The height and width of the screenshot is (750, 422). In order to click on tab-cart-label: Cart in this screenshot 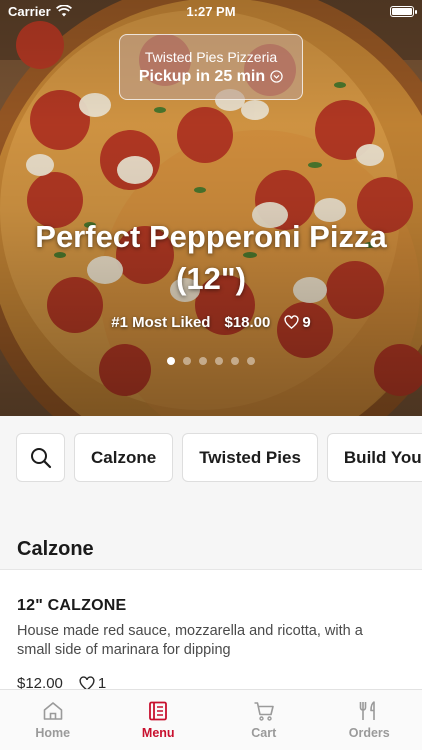, I will do `click(264, 733)`.